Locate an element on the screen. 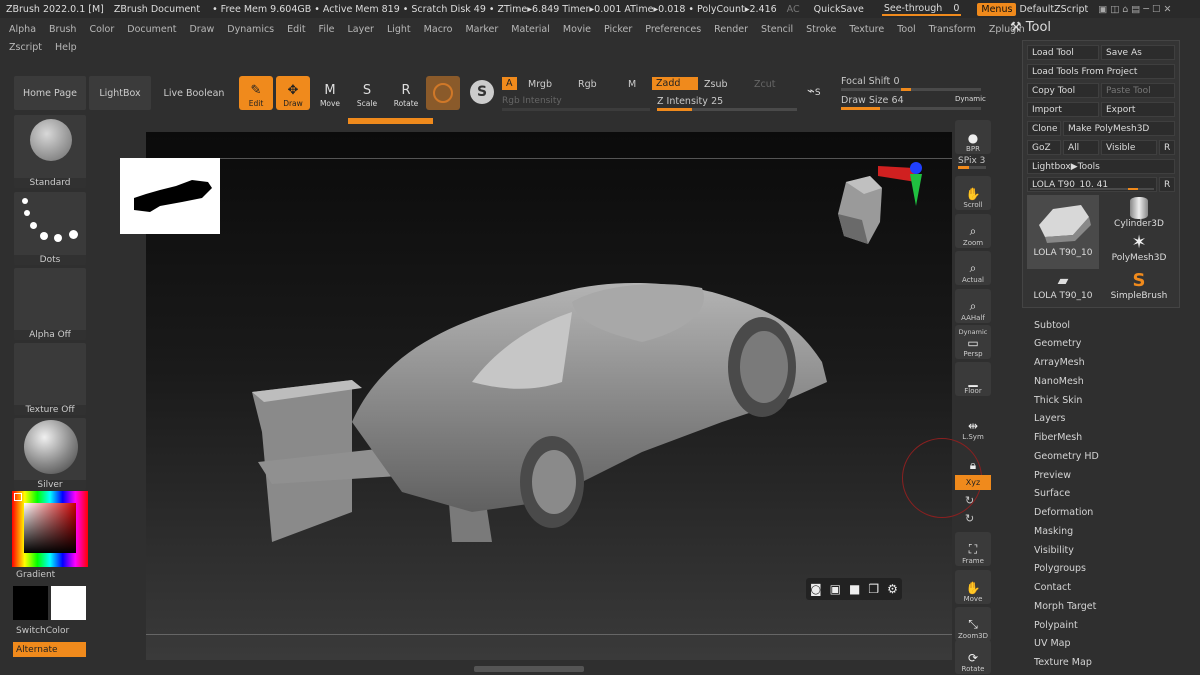 This screenshot has width=1200, height=675. save-as-button: Save As is located at coordinates (1138, 52).